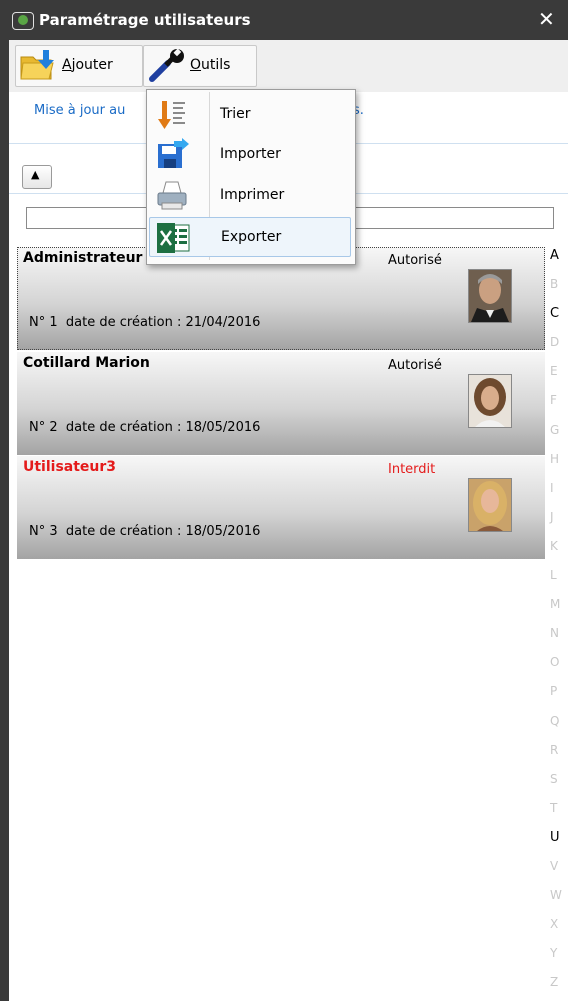  Describe the element at coordinates (288, 66) in the screenshot. I see `toolbar: Ajouter Outils` at that location.